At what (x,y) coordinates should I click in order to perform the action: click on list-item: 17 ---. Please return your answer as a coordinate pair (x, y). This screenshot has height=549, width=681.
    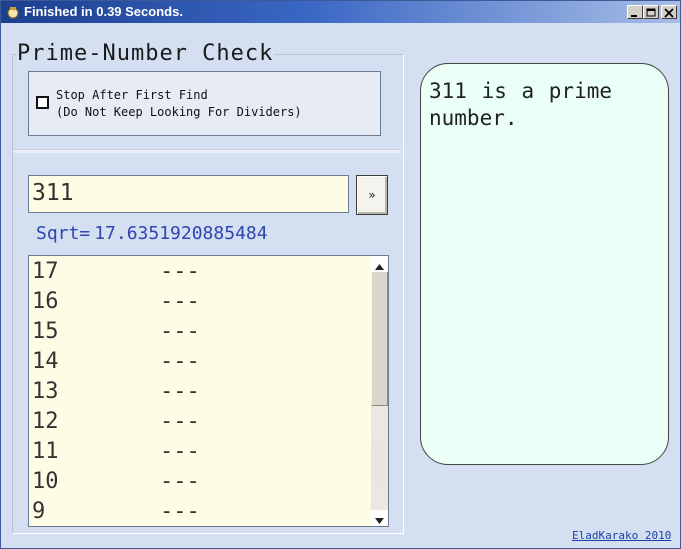
    Looking at the image, I should click on (202, 274).